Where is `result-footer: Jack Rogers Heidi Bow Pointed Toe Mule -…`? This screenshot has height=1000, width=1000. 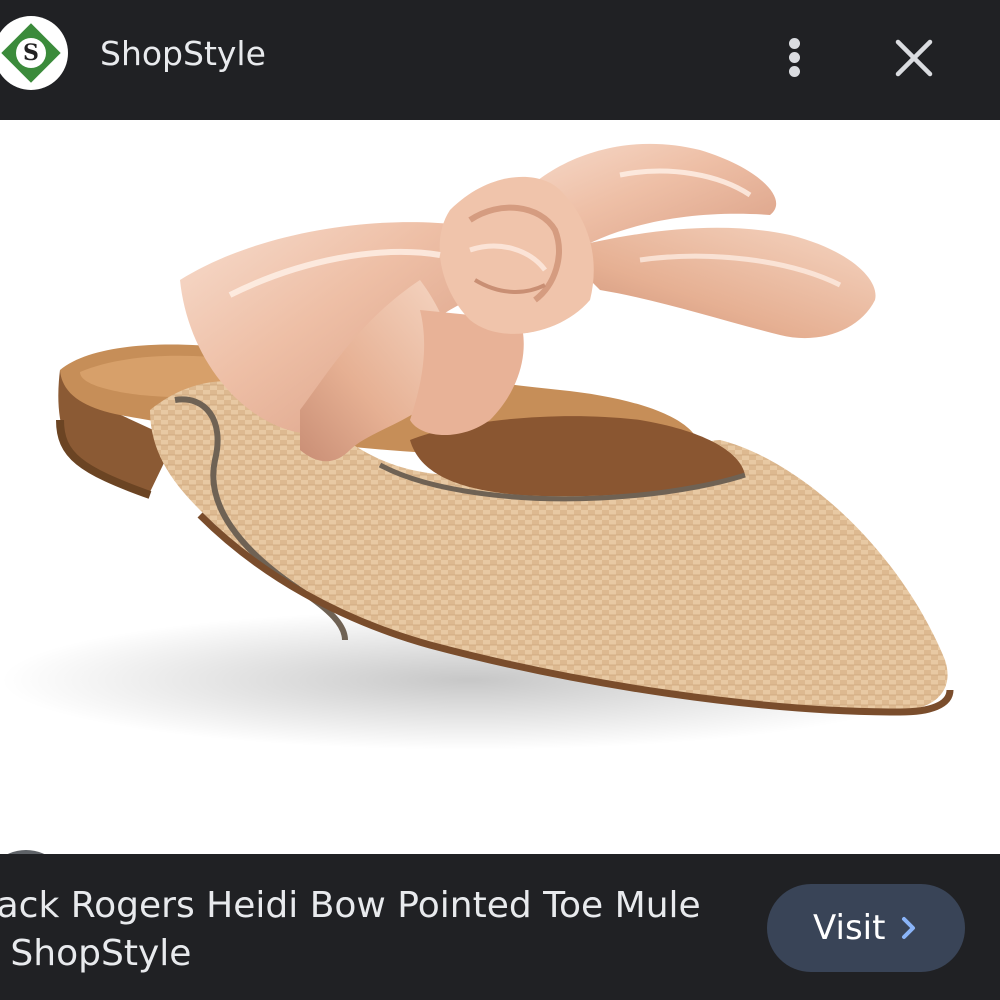 result-footer: Jack Rogers Heidi Bow Pointed Toe Mule -… is located at coordinates (500, 927).